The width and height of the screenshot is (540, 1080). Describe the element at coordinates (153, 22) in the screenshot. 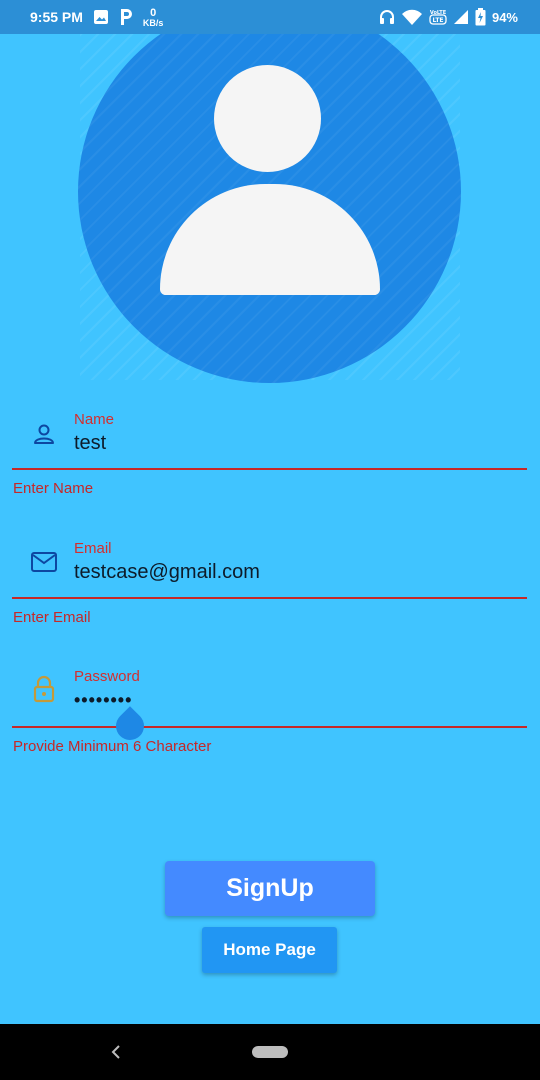

I see `data-rate-unit: KB/s` at that location.